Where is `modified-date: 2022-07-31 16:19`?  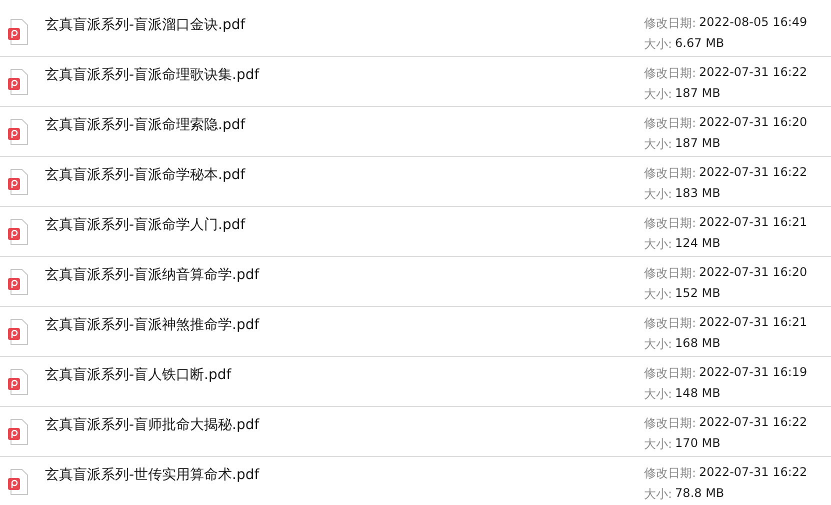 modified-date: 2022-07-31 16:19 is located at coordinates (753, 373).